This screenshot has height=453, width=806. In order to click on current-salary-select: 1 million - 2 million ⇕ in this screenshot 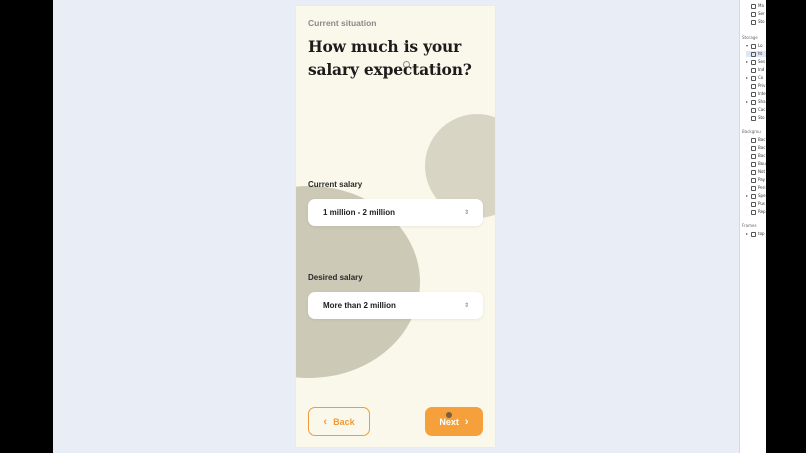, I will do `click(395, 212)`.